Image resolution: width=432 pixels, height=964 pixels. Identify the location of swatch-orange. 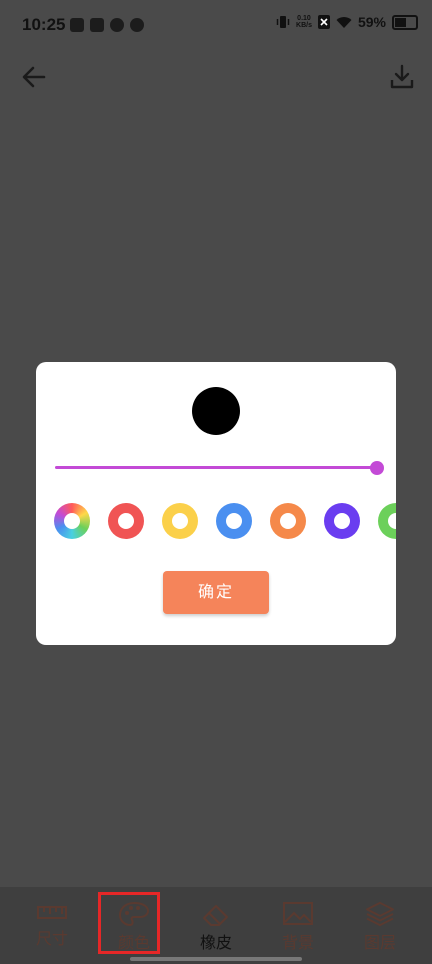
(288, 521).